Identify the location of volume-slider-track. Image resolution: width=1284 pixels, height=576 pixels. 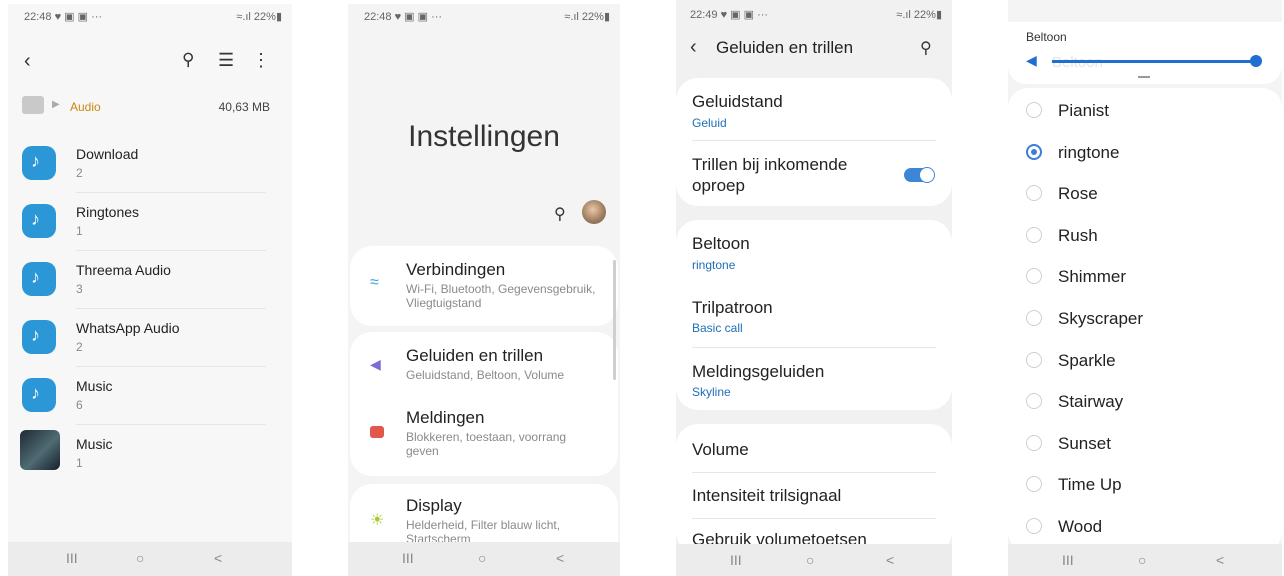
(1157, 61).